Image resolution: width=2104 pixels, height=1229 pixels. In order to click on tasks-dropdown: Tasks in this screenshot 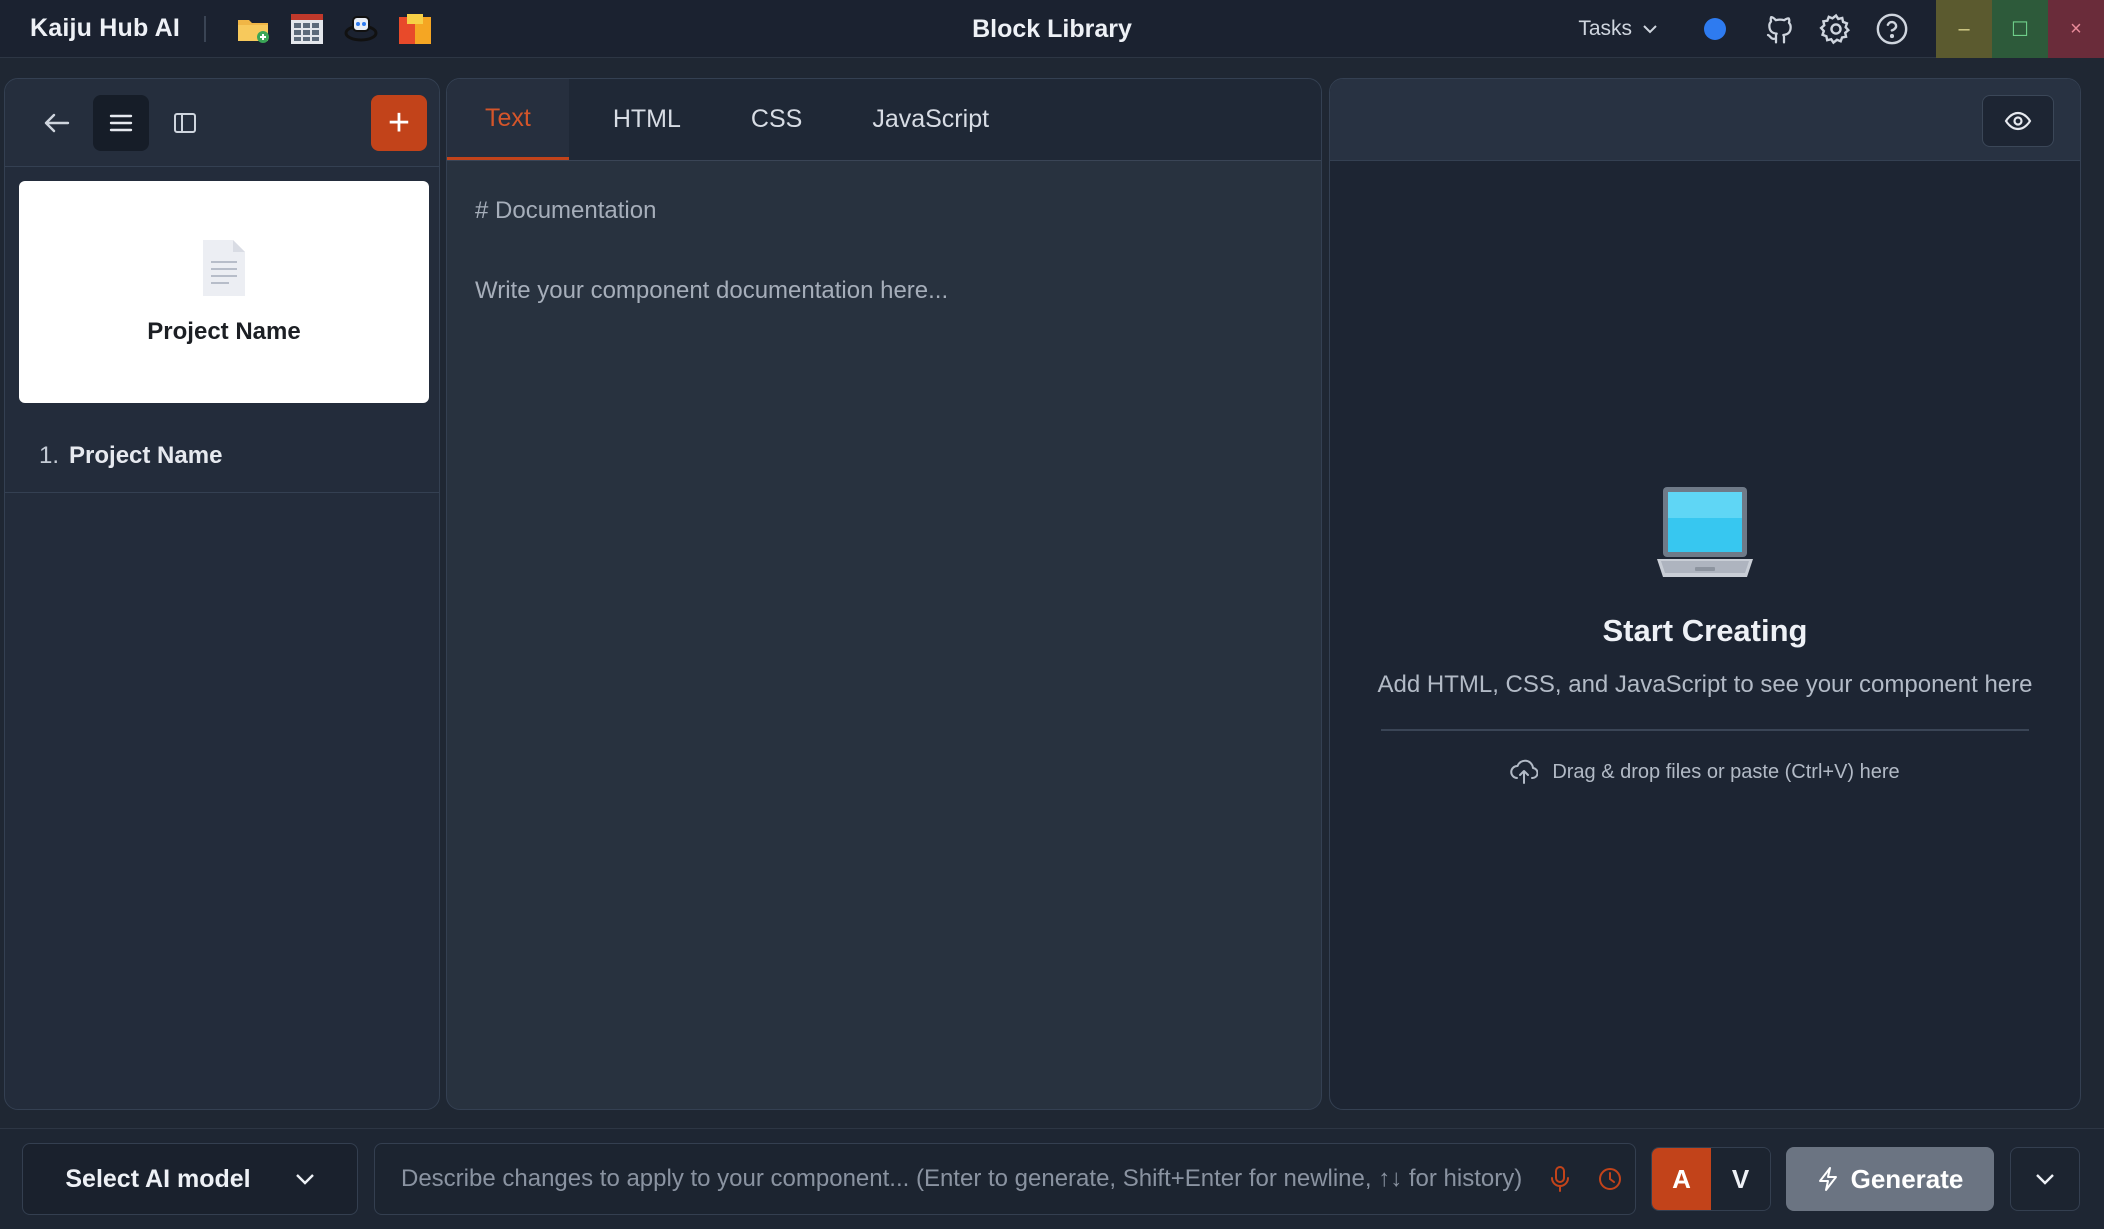, I will do `click(1618, 29)`.